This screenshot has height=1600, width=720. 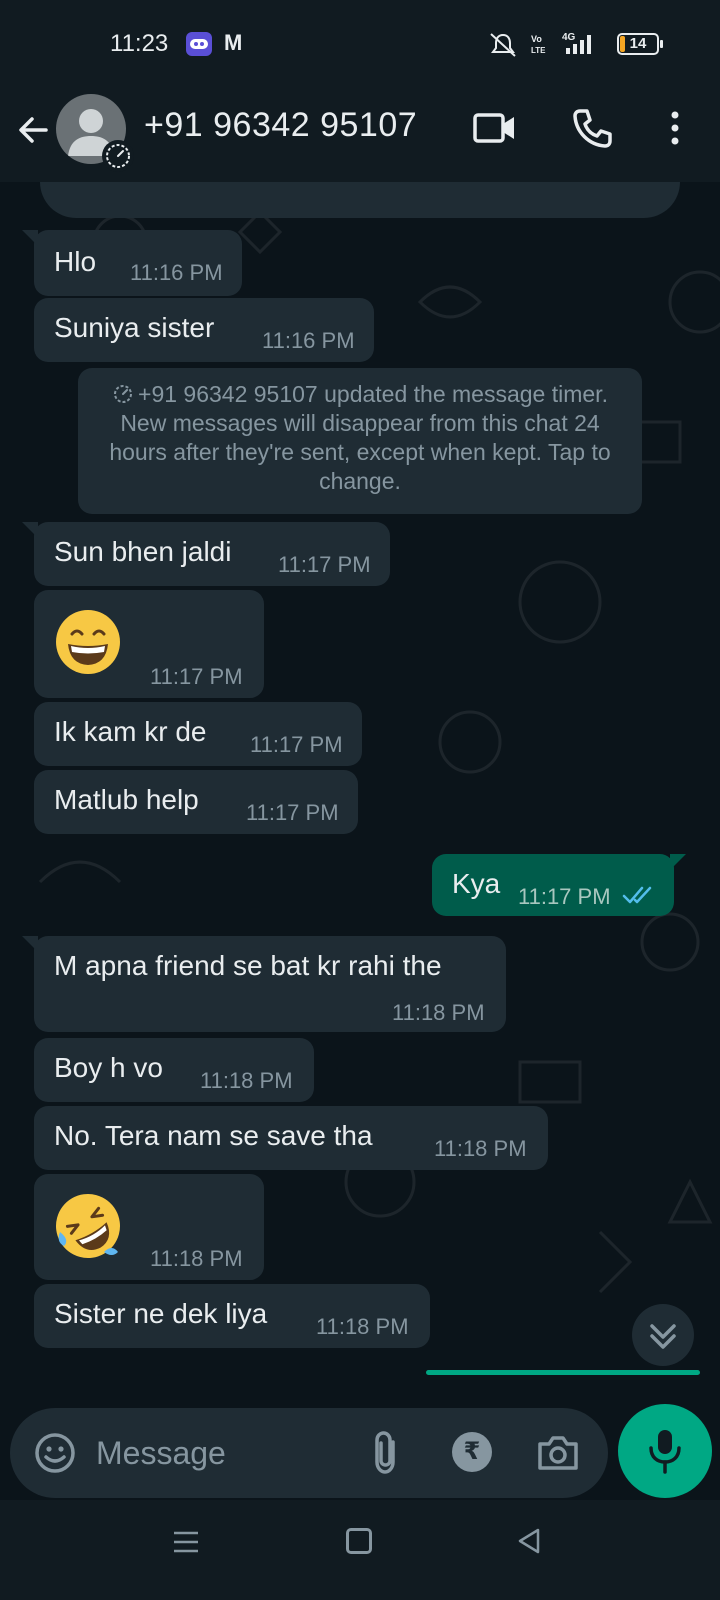 What do you see at coordinates (149, 644) in the screenshot?
I see `incoming-message: 11:17 PM` at bounding box center [149, 644].